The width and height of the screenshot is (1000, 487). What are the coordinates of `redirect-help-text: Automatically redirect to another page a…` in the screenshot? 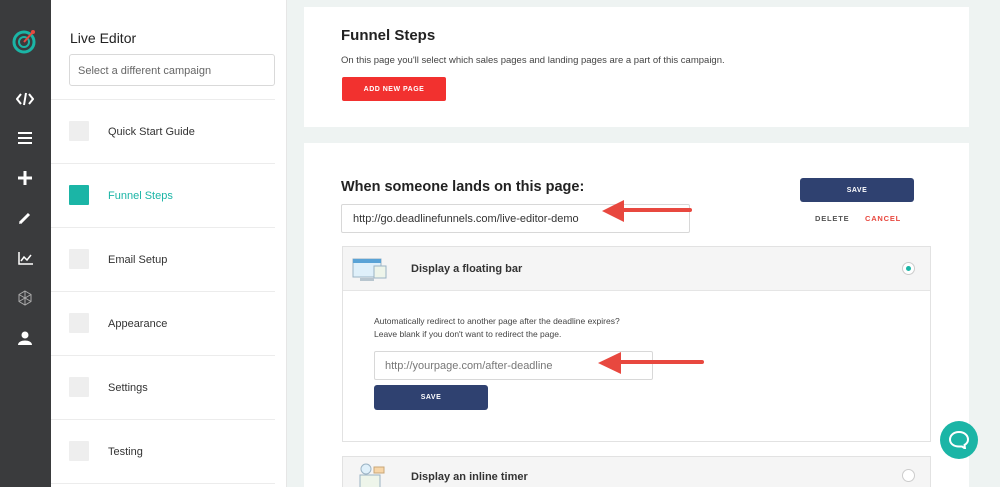 It's located at (497, 321).